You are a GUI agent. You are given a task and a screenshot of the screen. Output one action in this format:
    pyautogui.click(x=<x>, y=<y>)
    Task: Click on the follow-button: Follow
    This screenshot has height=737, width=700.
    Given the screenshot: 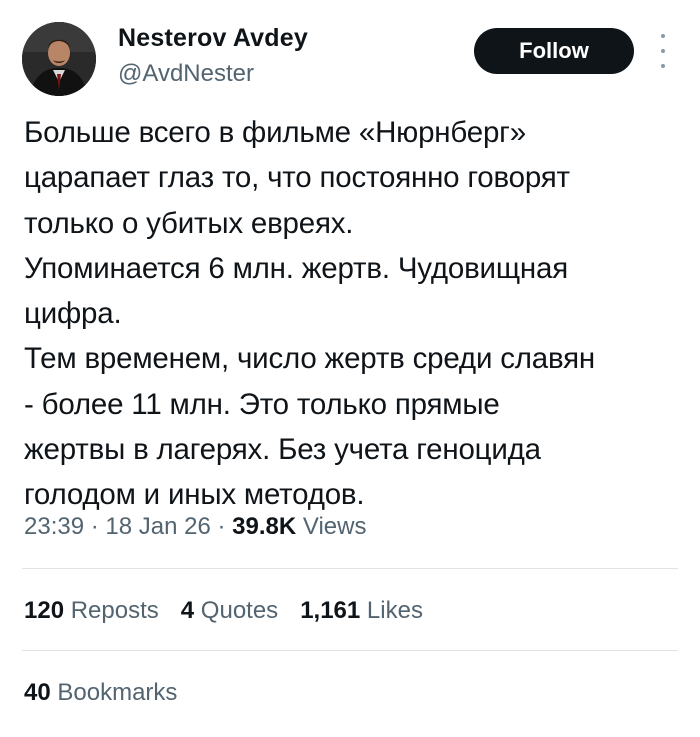 What is the action you would take?
    pyautogui.click(x=554, y=51)
    